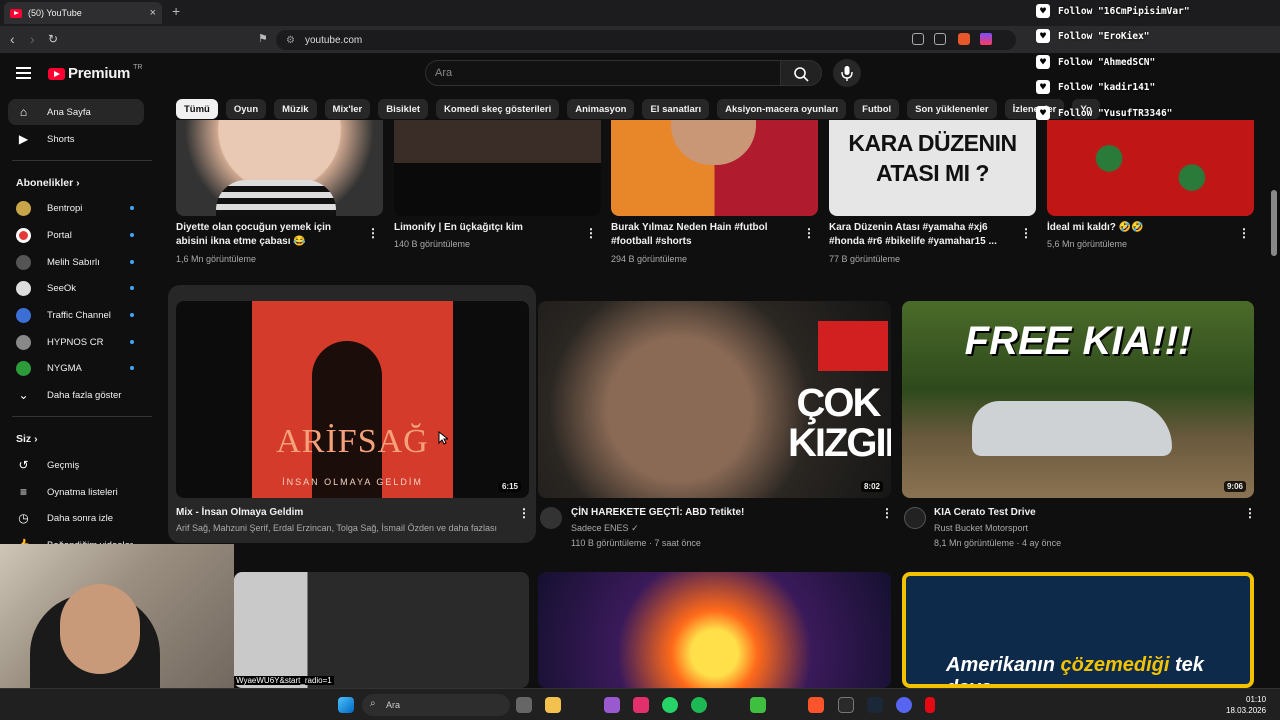 The image size is (1280, 720). I want to click on thumb-text: ÇOK KIZGIN, so click(839, 423).